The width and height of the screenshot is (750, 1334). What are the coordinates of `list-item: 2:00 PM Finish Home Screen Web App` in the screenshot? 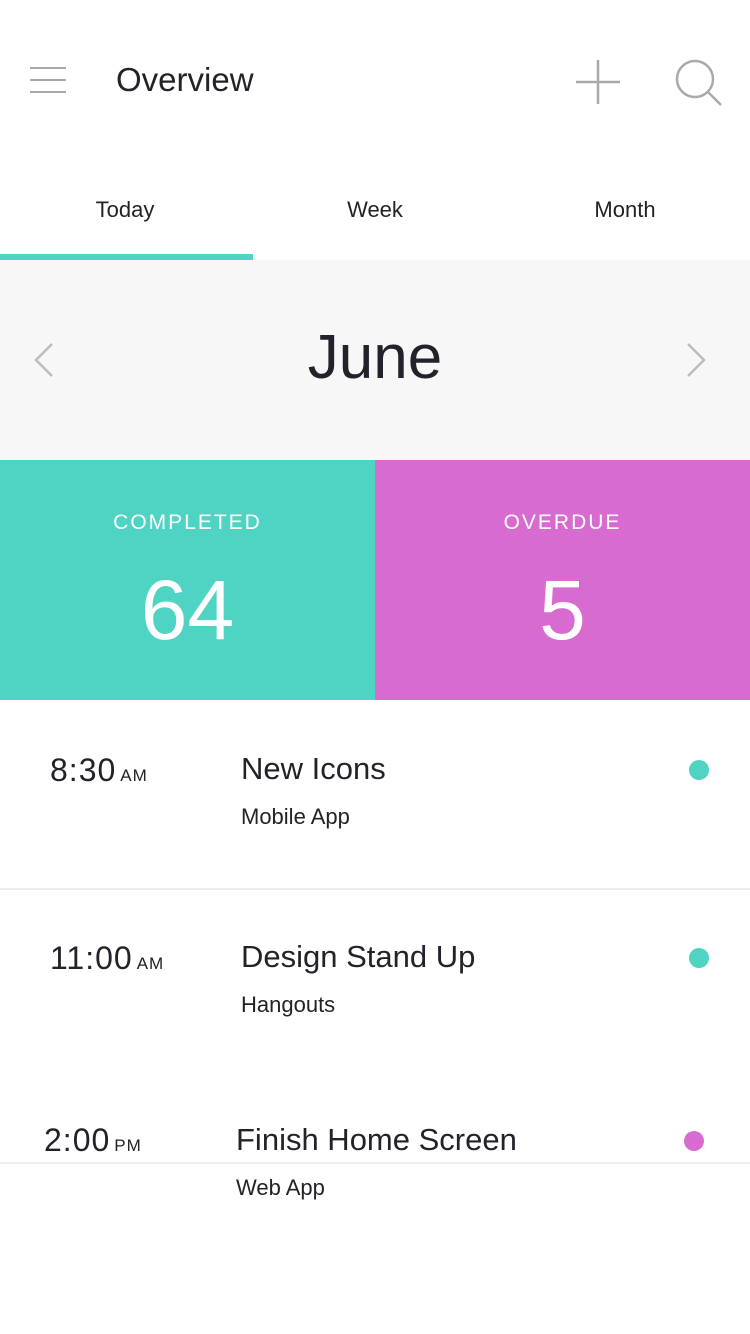 It's located at (375, 1147).